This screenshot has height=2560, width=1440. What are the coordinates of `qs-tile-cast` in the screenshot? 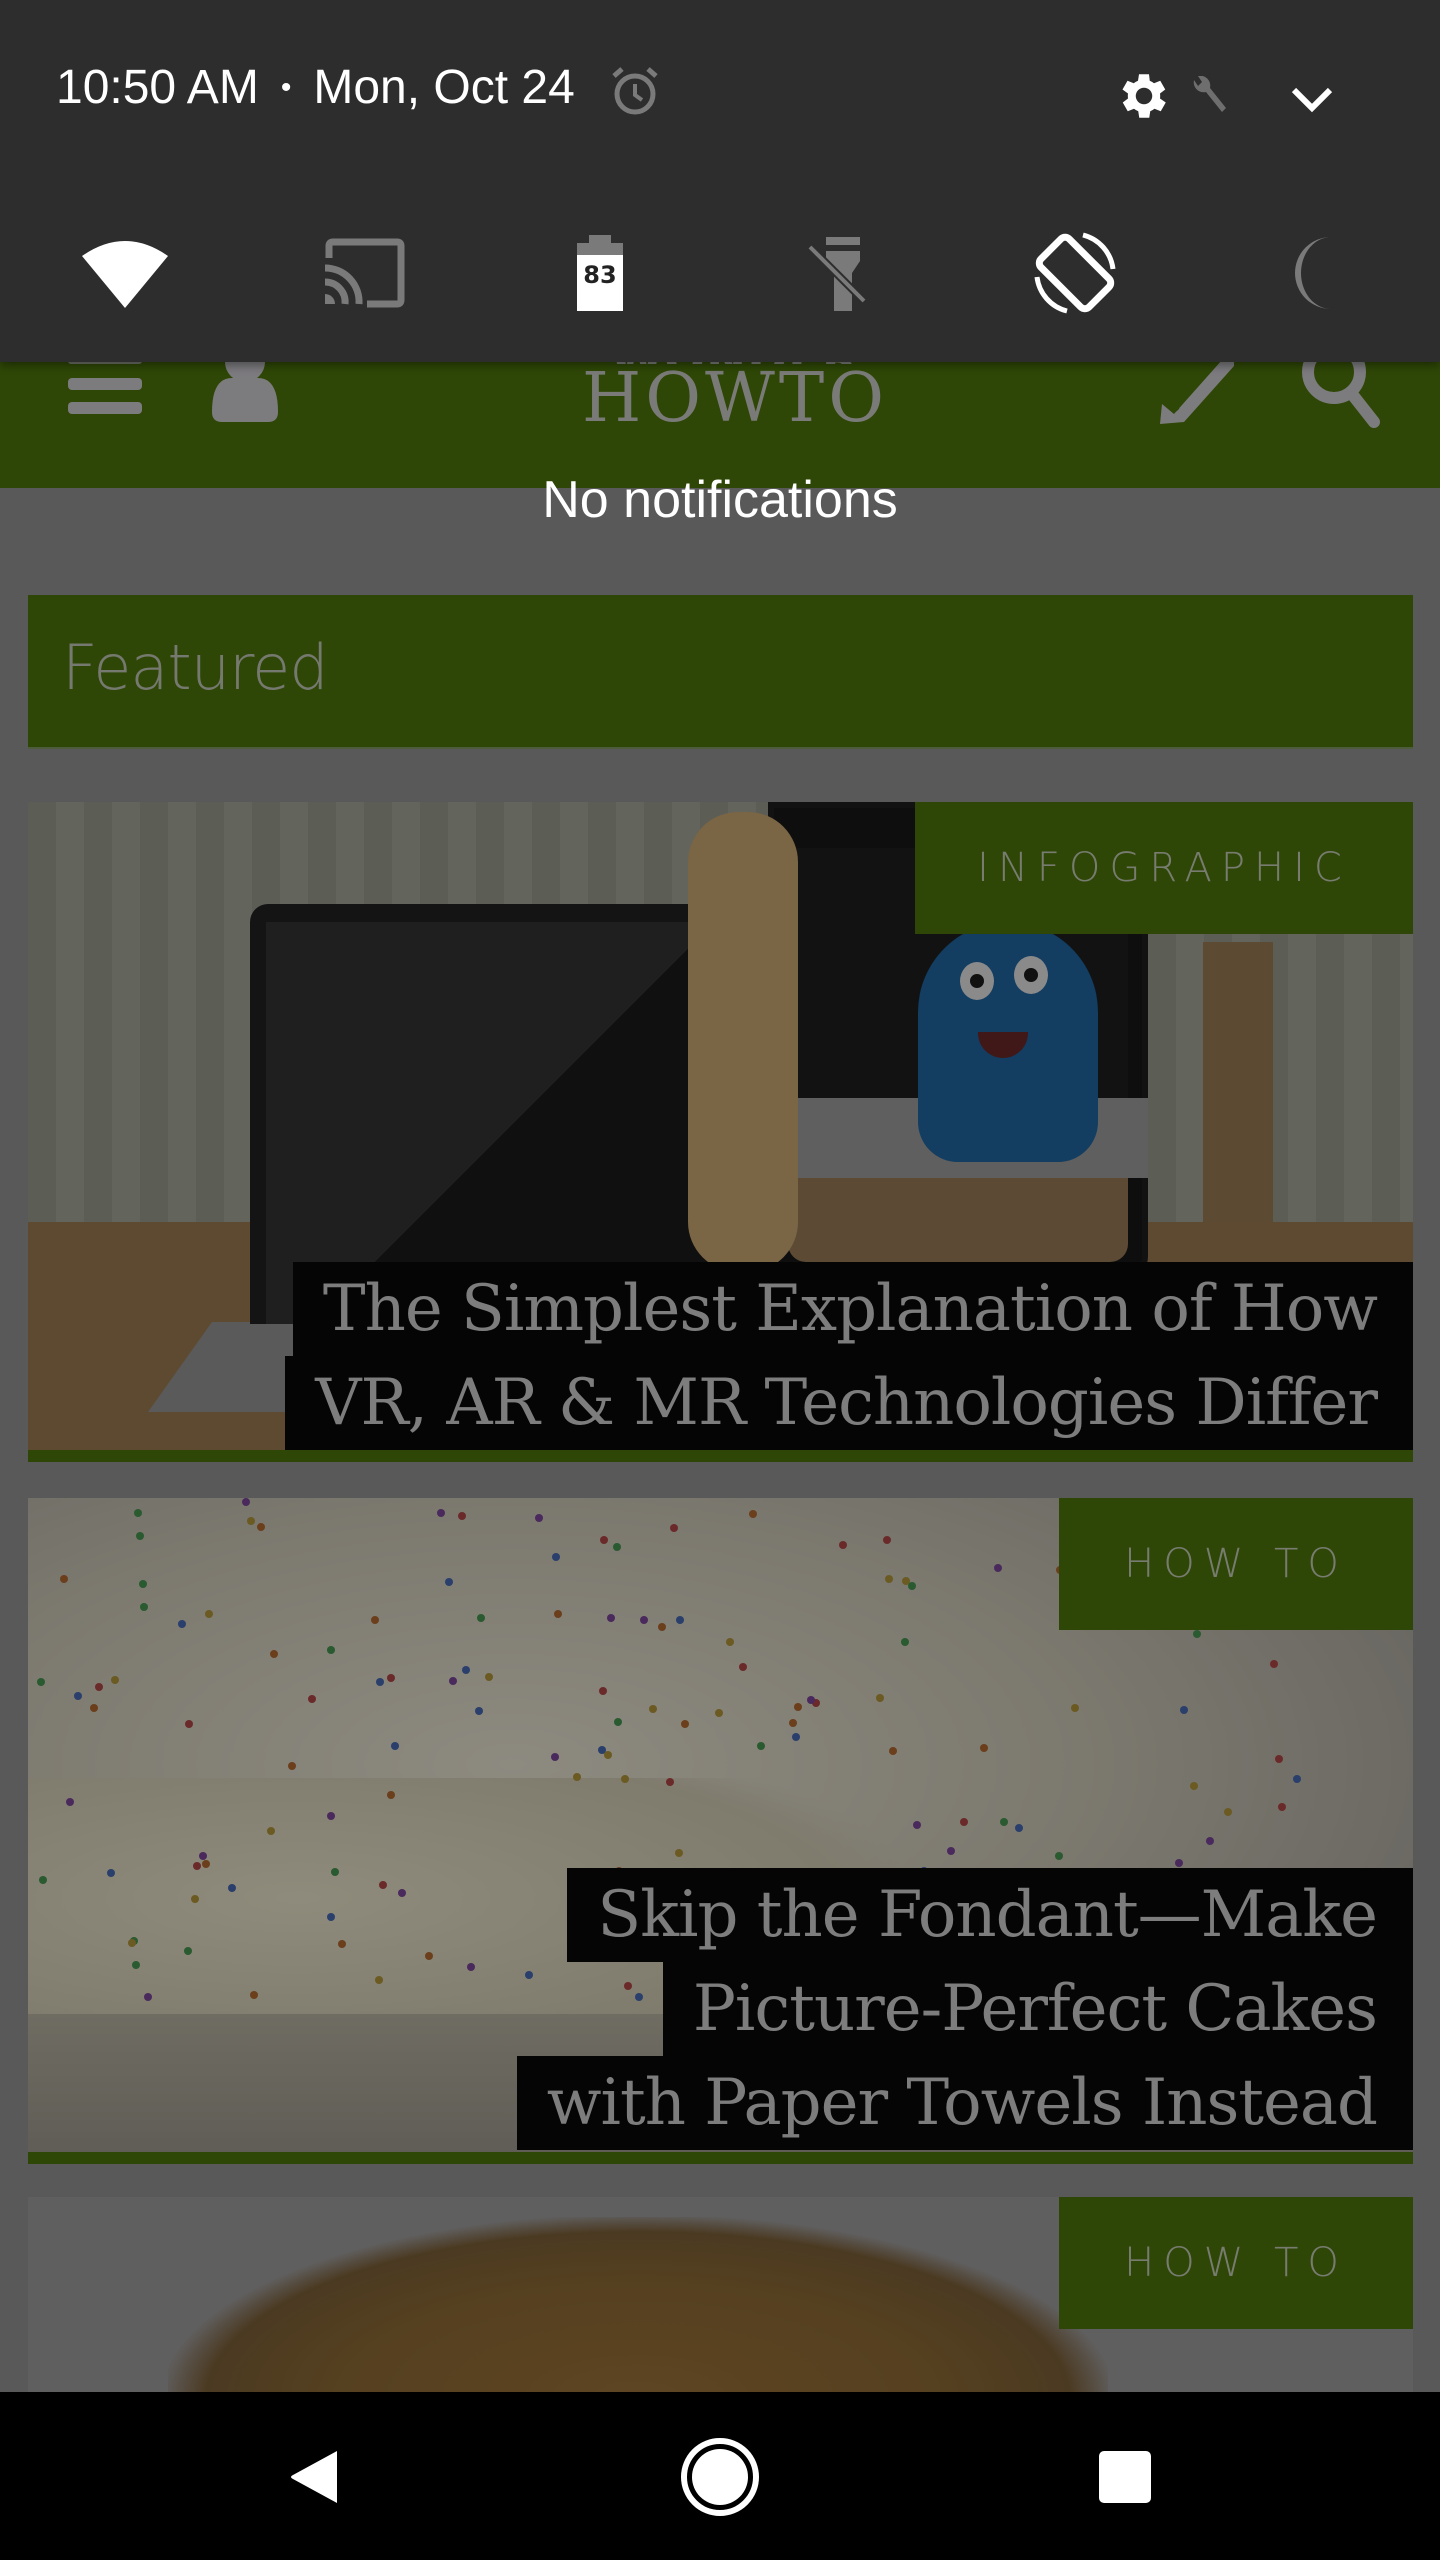 It's located at (363, 273).